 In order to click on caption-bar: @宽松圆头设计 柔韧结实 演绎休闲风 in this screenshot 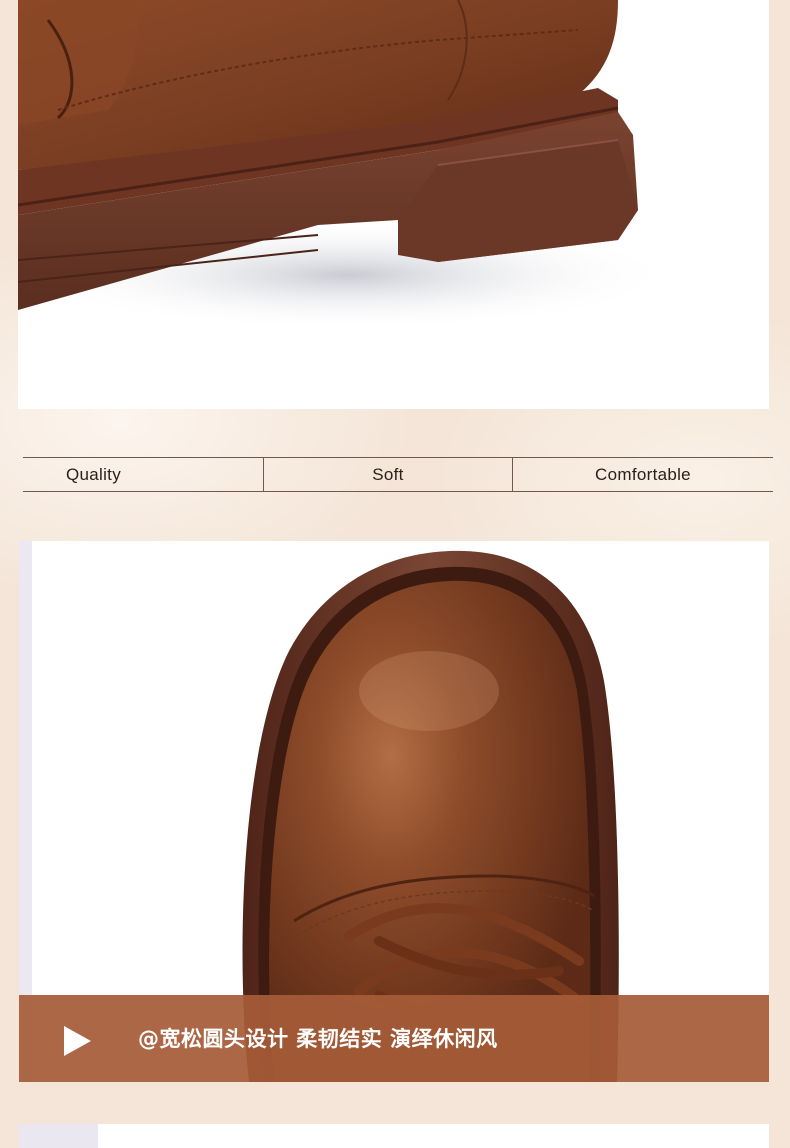, I will do `click(394, 1038)`.